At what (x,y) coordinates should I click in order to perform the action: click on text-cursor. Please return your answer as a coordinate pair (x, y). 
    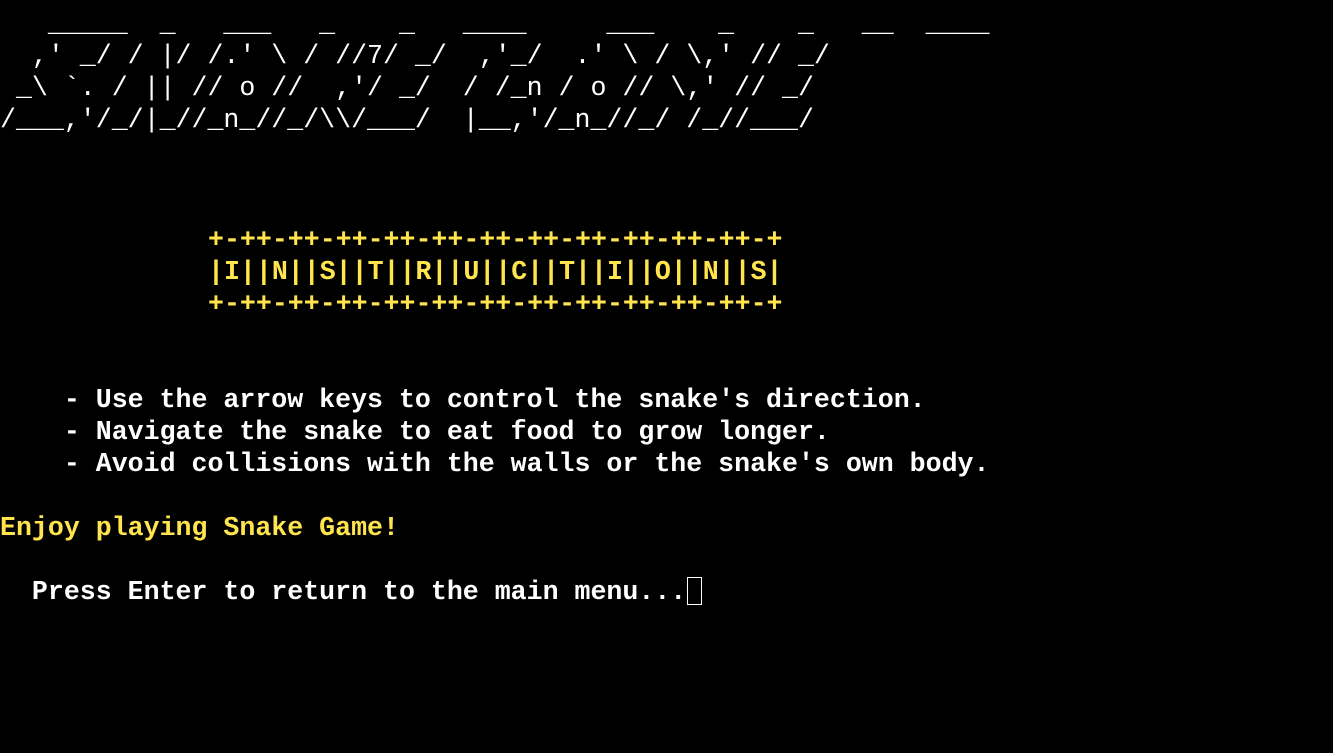
    Looking at the image, I should click on (695, 591).